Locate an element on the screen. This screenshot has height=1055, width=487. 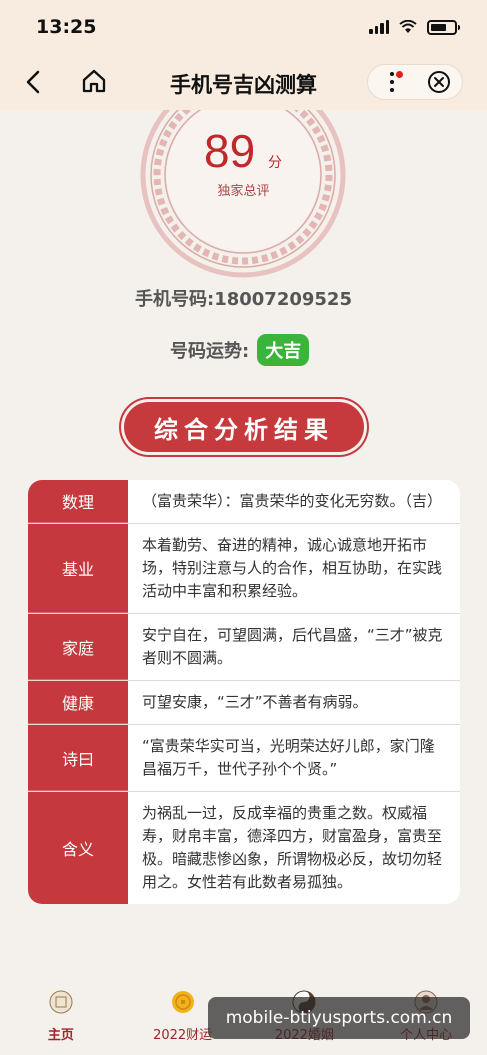
close-circle-icon is located at coordinates (438, 82).